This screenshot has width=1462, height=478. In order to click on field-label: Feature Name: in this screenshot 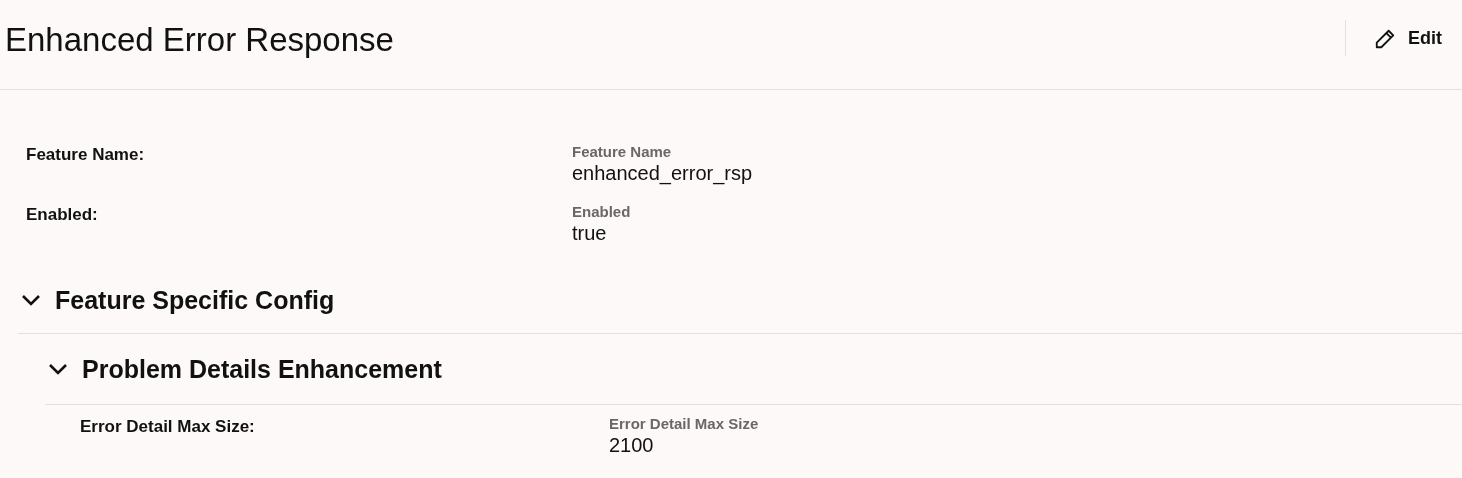, I will do `click(85, 155)`.